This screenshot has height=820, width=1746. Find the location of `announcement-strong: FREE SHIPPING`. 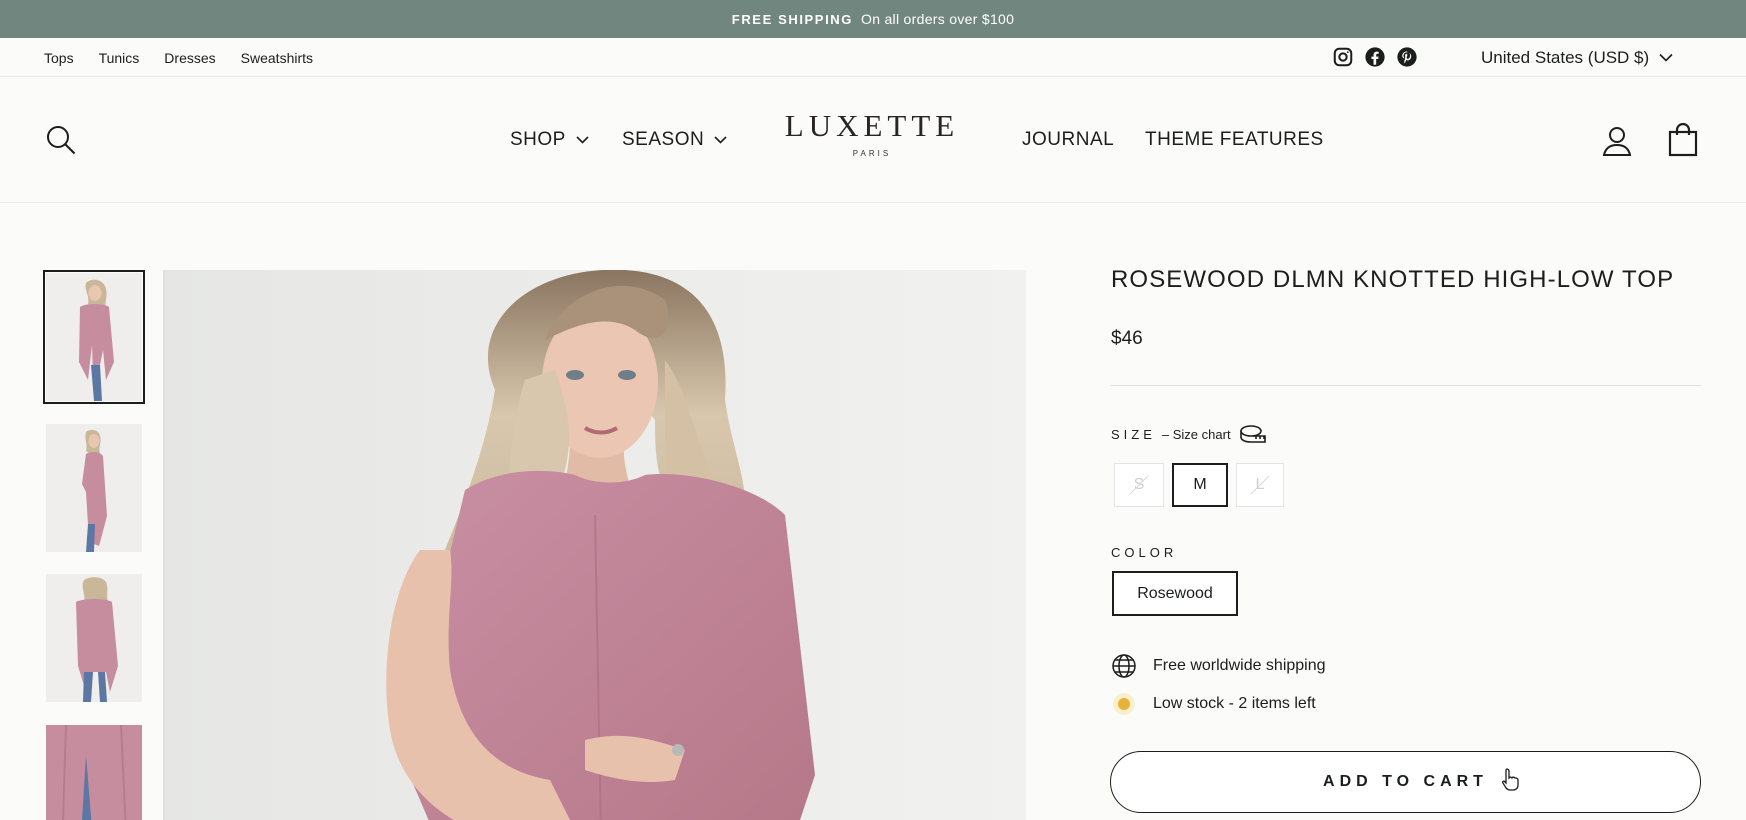

announcement-strong: FREE SHIPPING is located at coordinates (792, 19).